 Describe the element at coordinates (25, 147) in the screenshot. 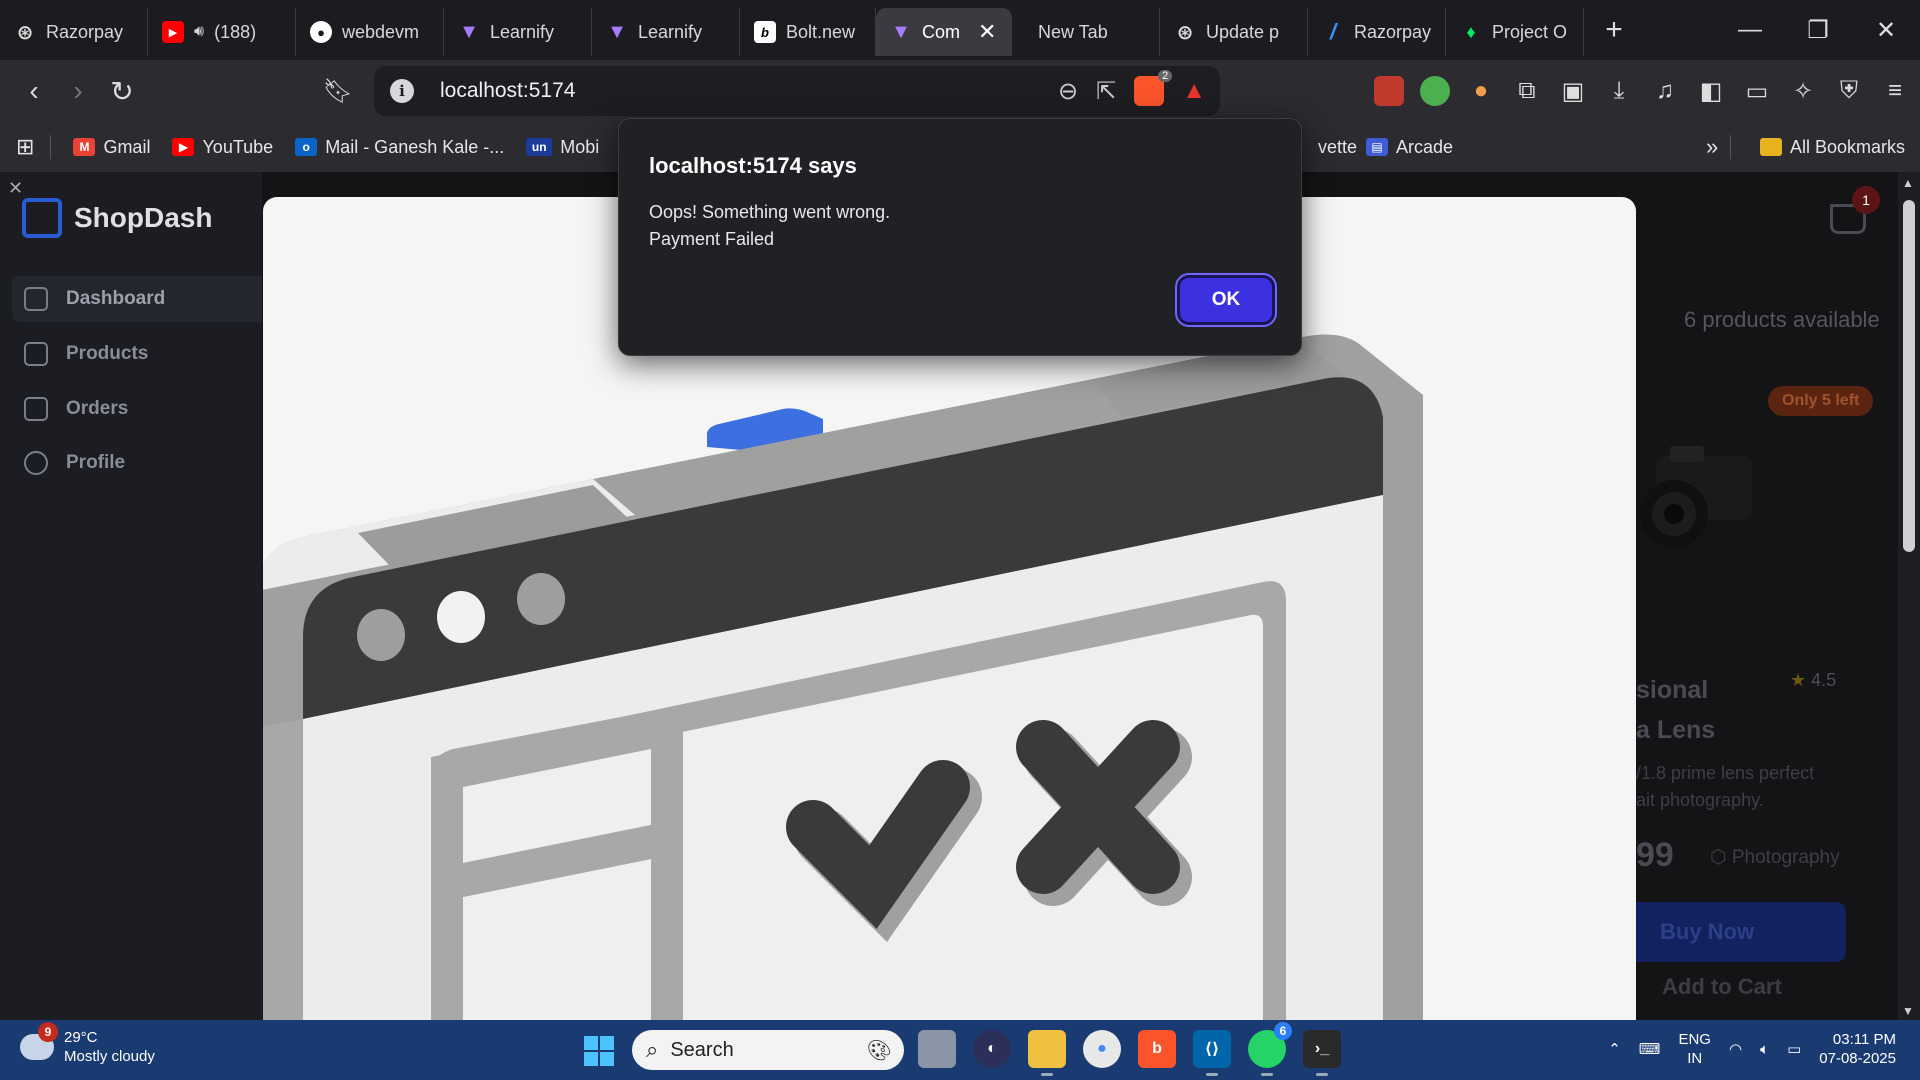

I see `apps-icon: ⊞` at that location.